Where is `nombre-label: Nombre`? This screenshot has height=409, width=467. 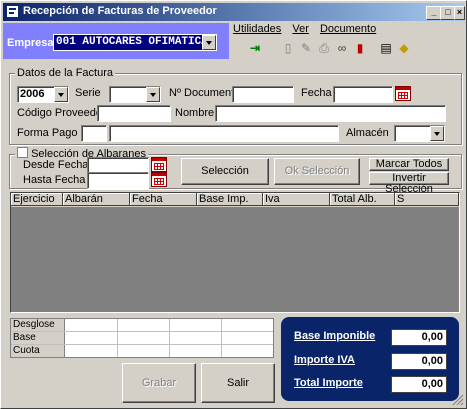
nombre-label: Nombre is located at coordinates (195, 113).